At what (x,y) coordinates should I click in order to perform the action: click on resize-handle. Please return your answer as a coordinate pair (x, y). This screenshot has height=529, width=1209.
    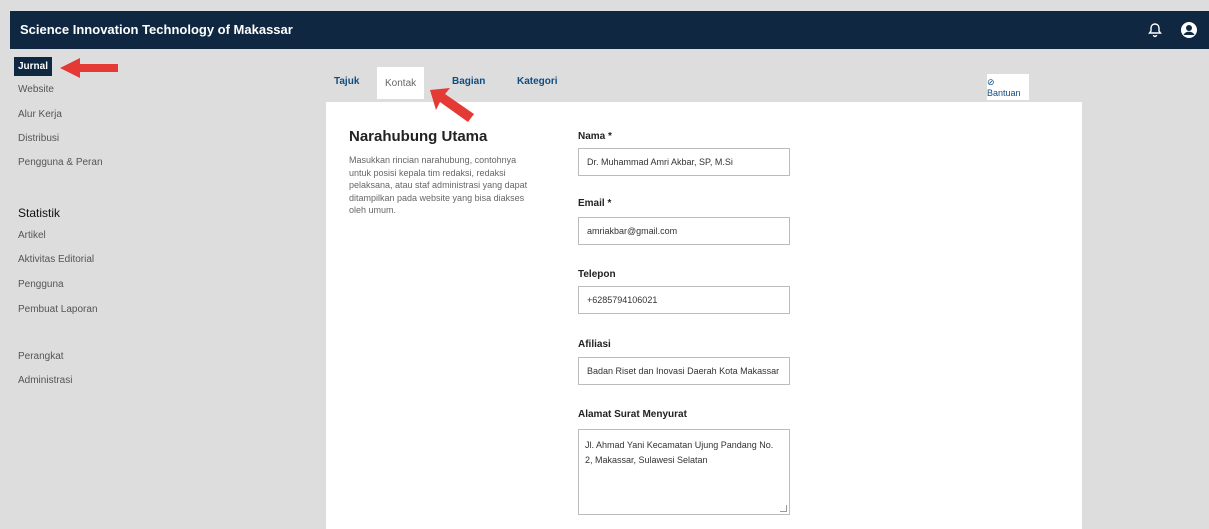
    Looking at the image, I should click on (783, 508).